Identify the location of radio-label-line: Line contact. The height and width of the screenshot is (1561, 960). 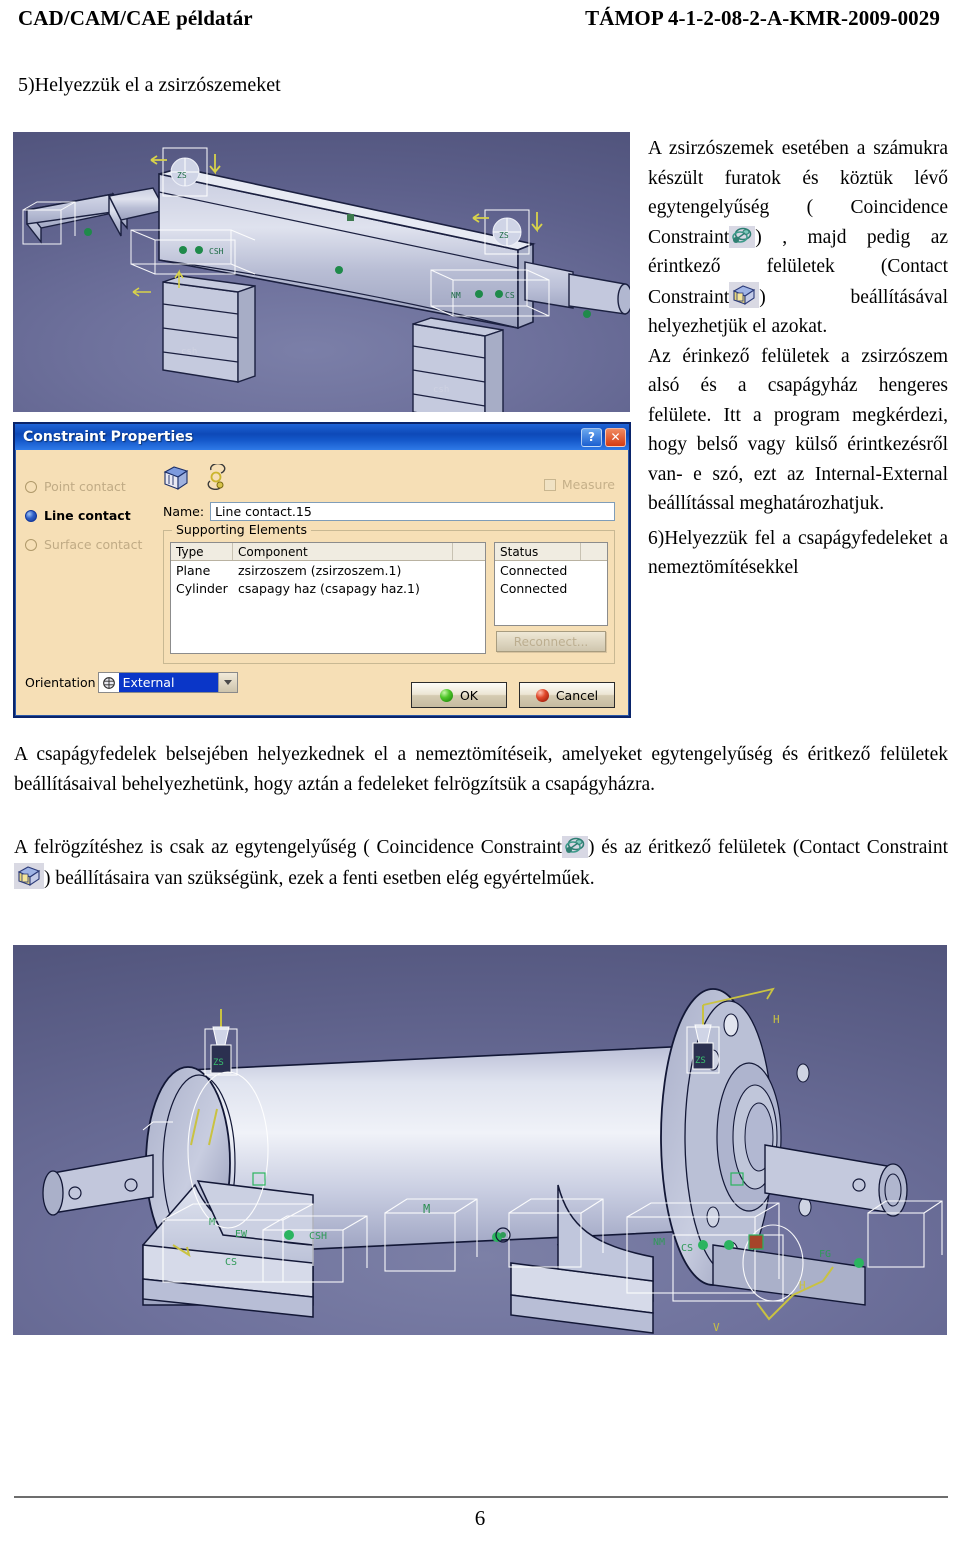
(87, 515).